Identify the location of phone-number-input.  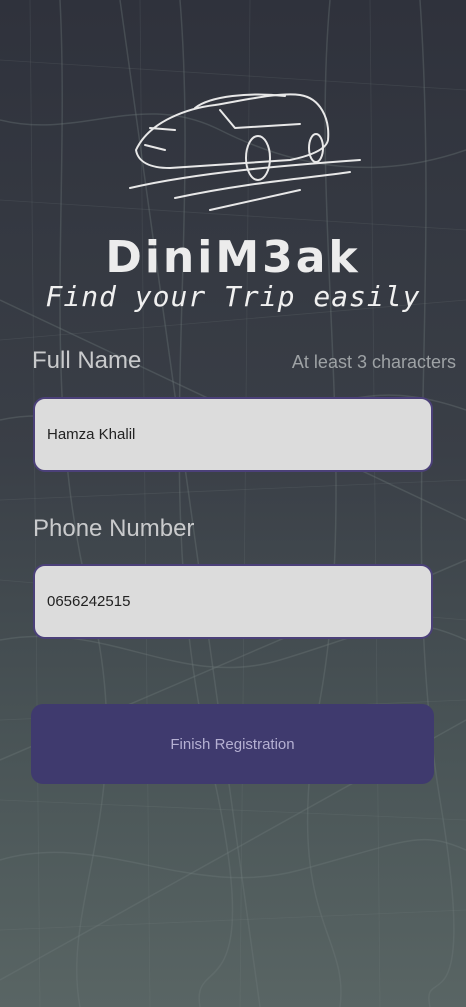
(233, 601).